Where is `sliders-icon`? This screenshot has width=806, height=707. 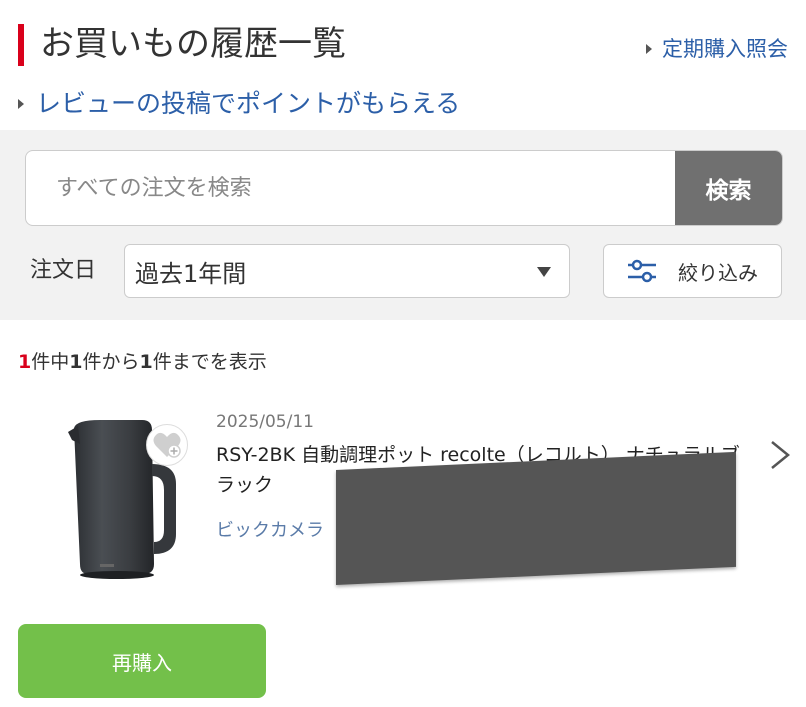
sliders-icon is located at coordinates (642, 271).